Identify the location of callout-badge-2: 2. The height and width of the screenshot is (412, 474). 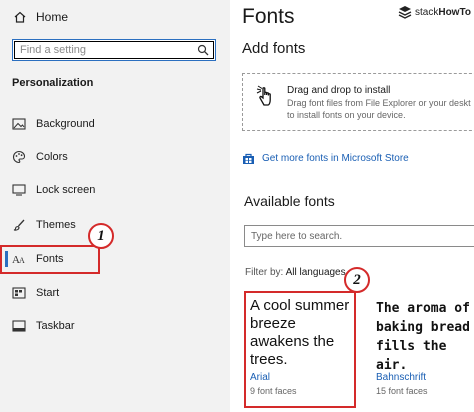
(357, 280).